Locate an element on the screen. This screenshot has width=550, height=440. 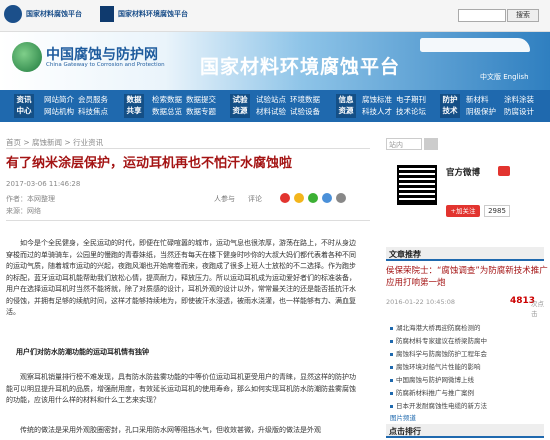
click-rank-header: 点击排行 is located at coordinates (465, 431).